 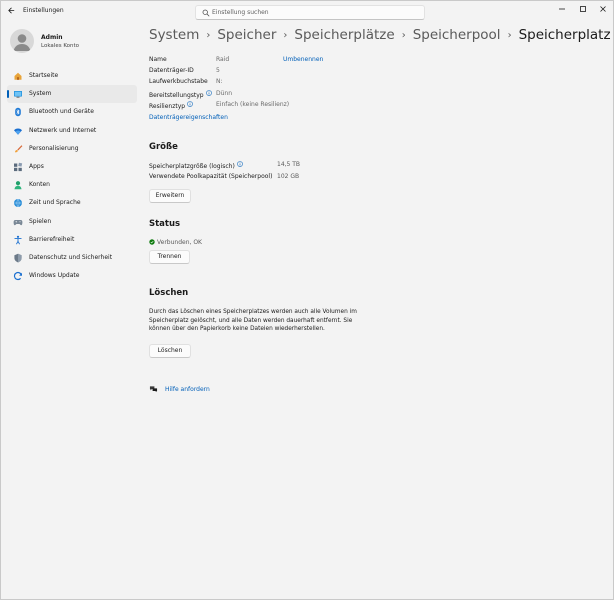 I want to click on sidebar-item-barrierefreiheit: Barrierefreiheit, so click(x=72, y=240).